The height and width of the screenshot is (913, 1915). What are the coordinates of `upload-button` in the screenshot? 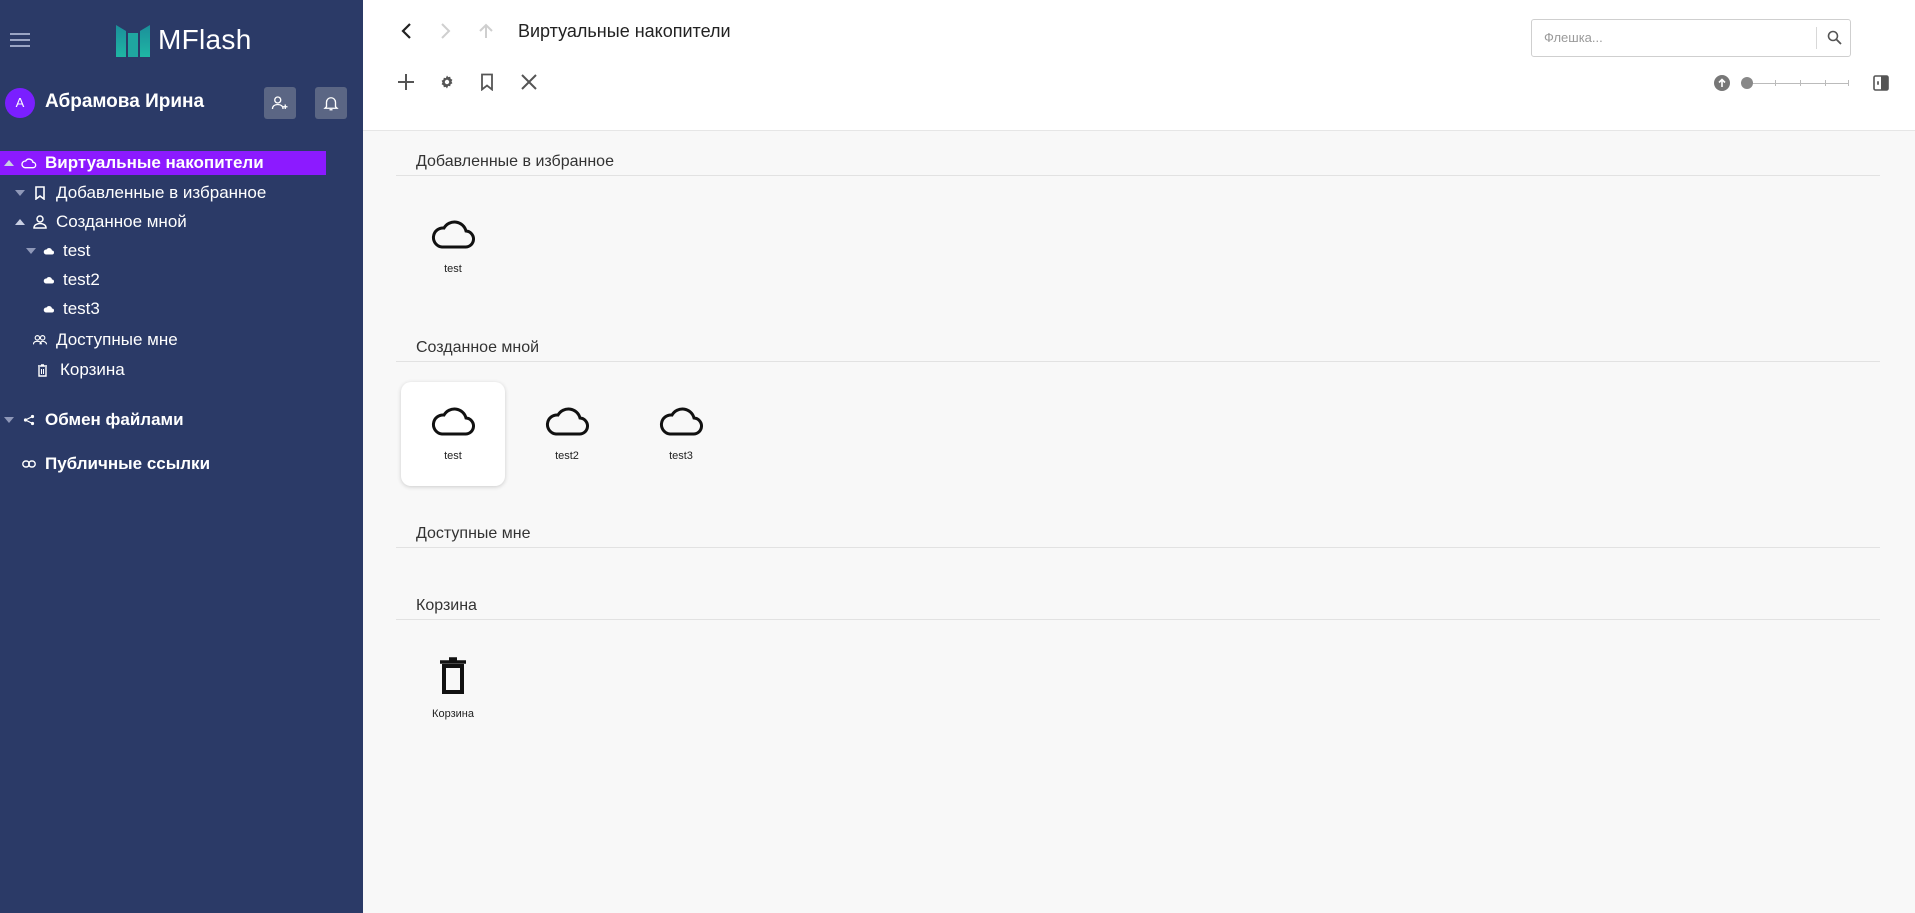 It's located at (1722, 85).